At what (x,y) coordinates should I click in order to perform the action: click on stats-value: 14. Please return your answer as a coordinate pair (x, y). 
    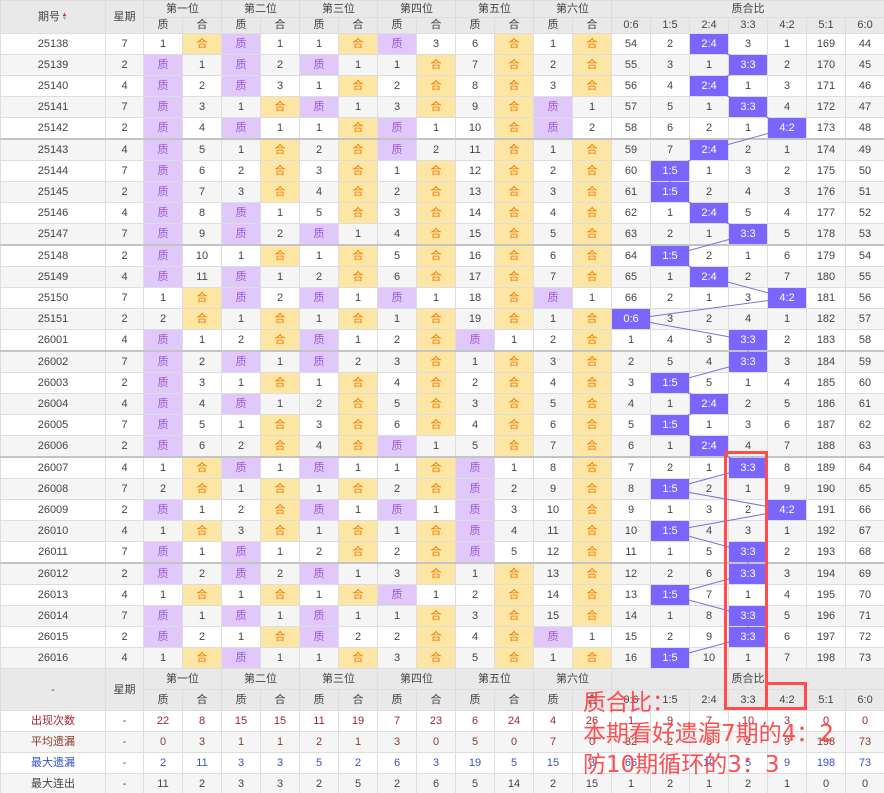
    Looking at the image, I should click on (514, 783).